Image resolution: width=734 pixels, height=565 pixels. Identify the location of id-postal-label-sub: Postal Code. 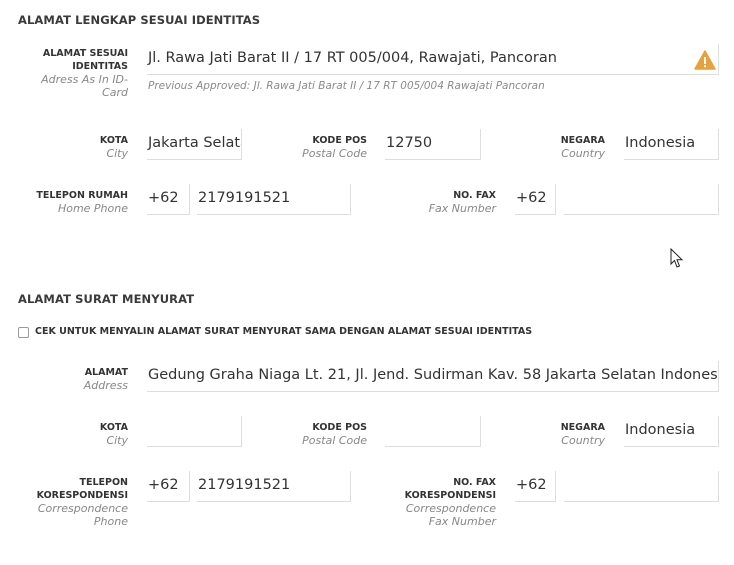
(334, 153).